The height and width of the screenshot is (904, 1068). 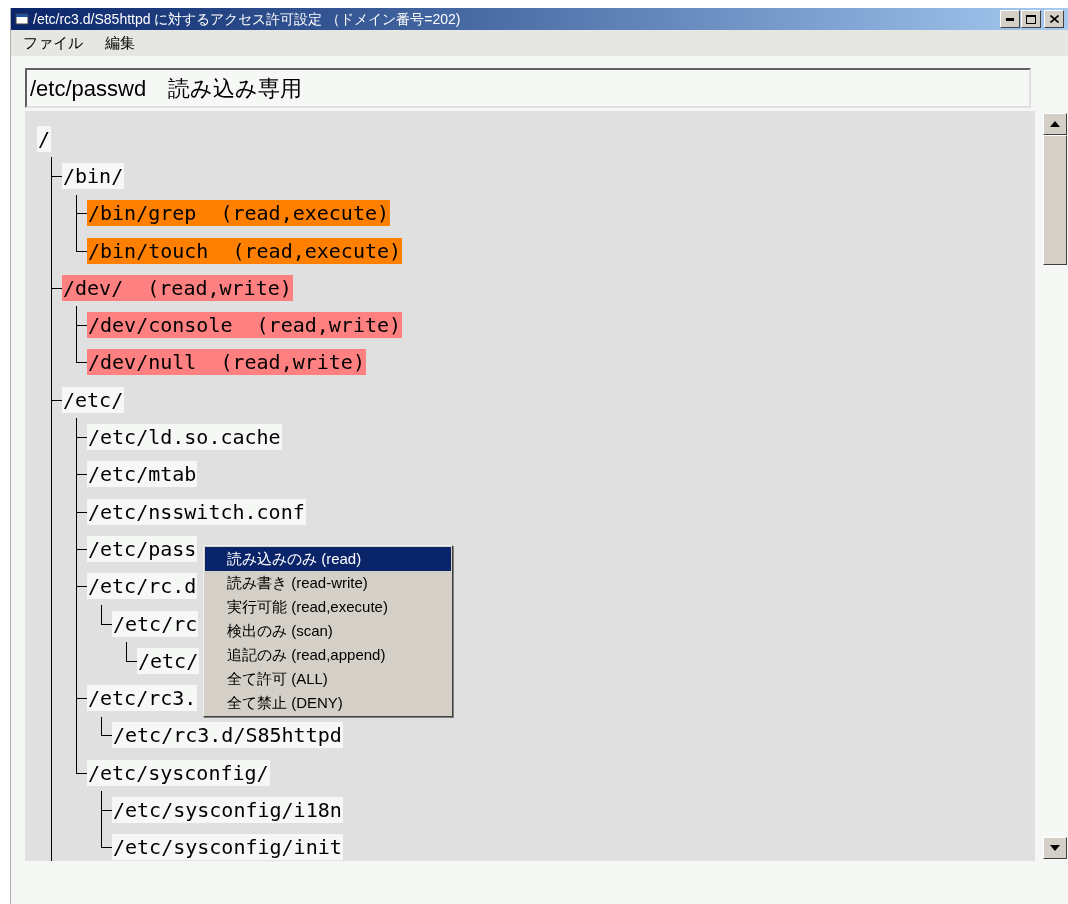 I want to click on context-menu-item: 全て禁止 (DENY), so click(x=328, y=703).